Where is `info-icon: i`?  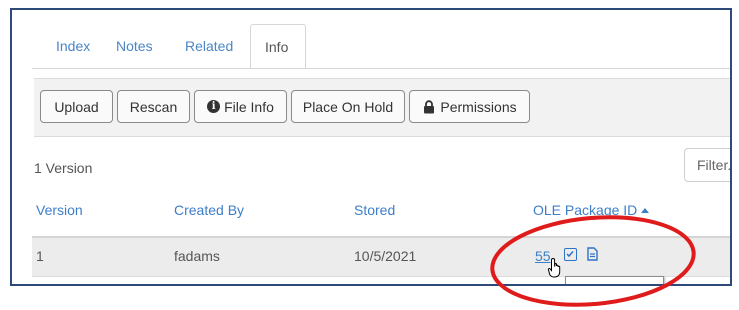 info-icon: i is located at coordinates (214, 106).